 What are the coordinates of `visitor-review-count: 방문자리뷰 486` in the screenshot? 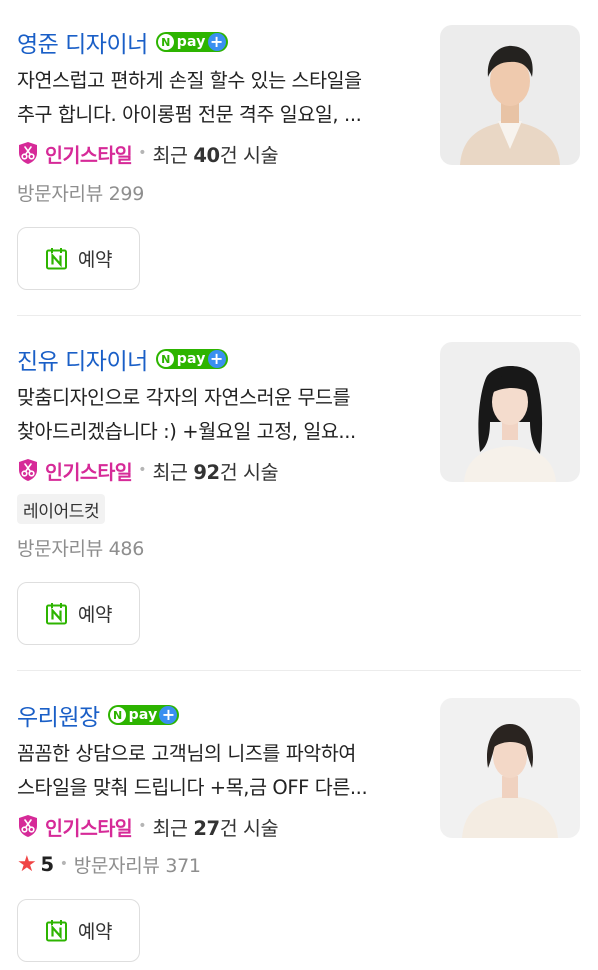 It's located at (80, 547).